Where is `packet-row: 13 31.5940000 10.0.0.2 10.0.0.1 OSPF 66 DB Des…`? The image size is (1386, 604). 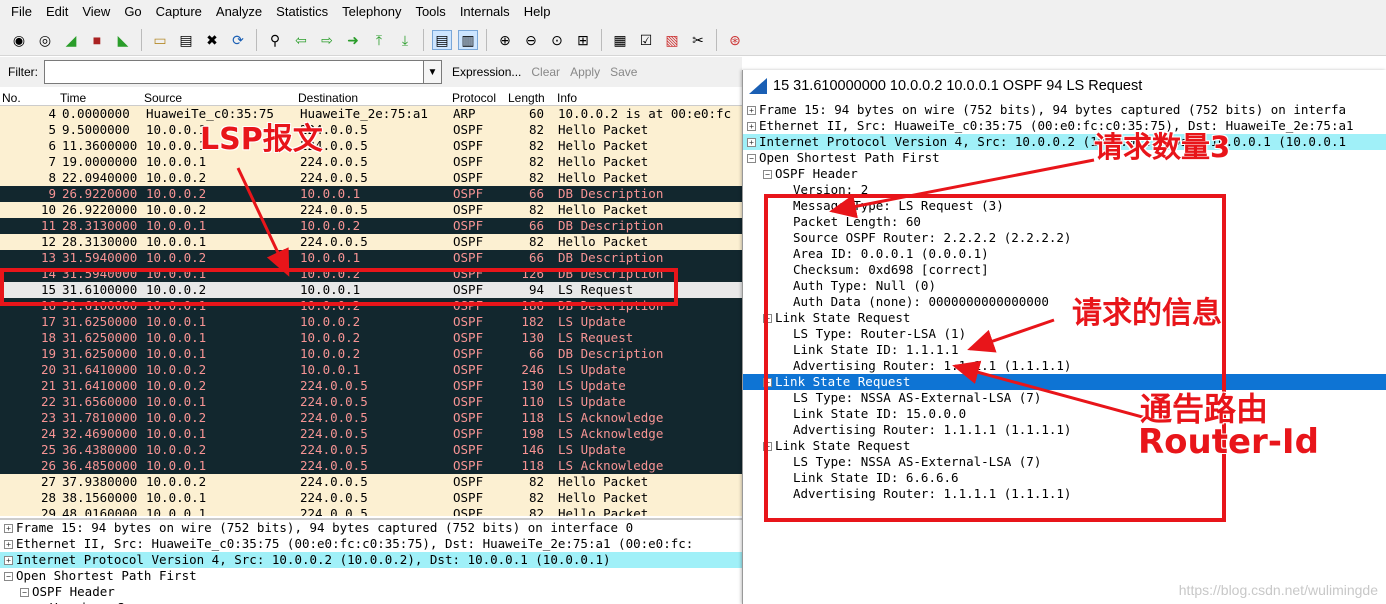
packet-row: 13 31.5940000 10.0.0.2 10.0.0.1 OSPF 66 DB Des… is located at coordinates (371, 258).